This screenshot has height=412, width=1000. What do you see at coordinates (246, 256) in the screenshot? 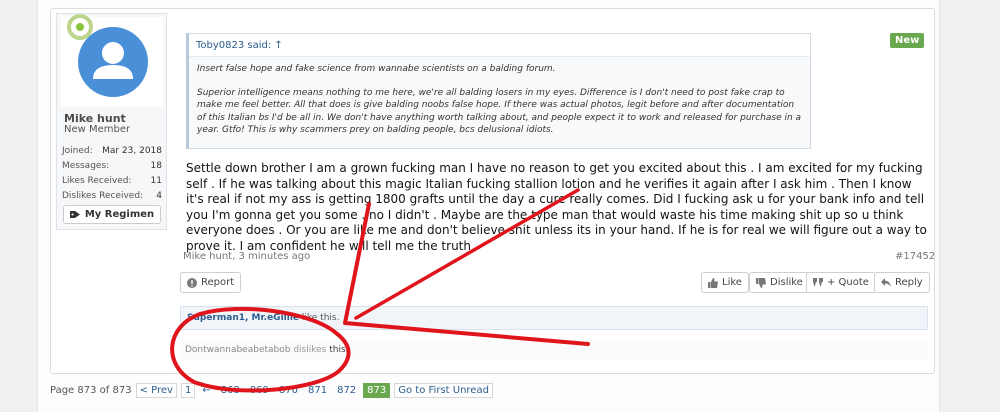
I see `post-author-time: Mike hunt, 3 minutes ago` at bounding box center [246, 256].